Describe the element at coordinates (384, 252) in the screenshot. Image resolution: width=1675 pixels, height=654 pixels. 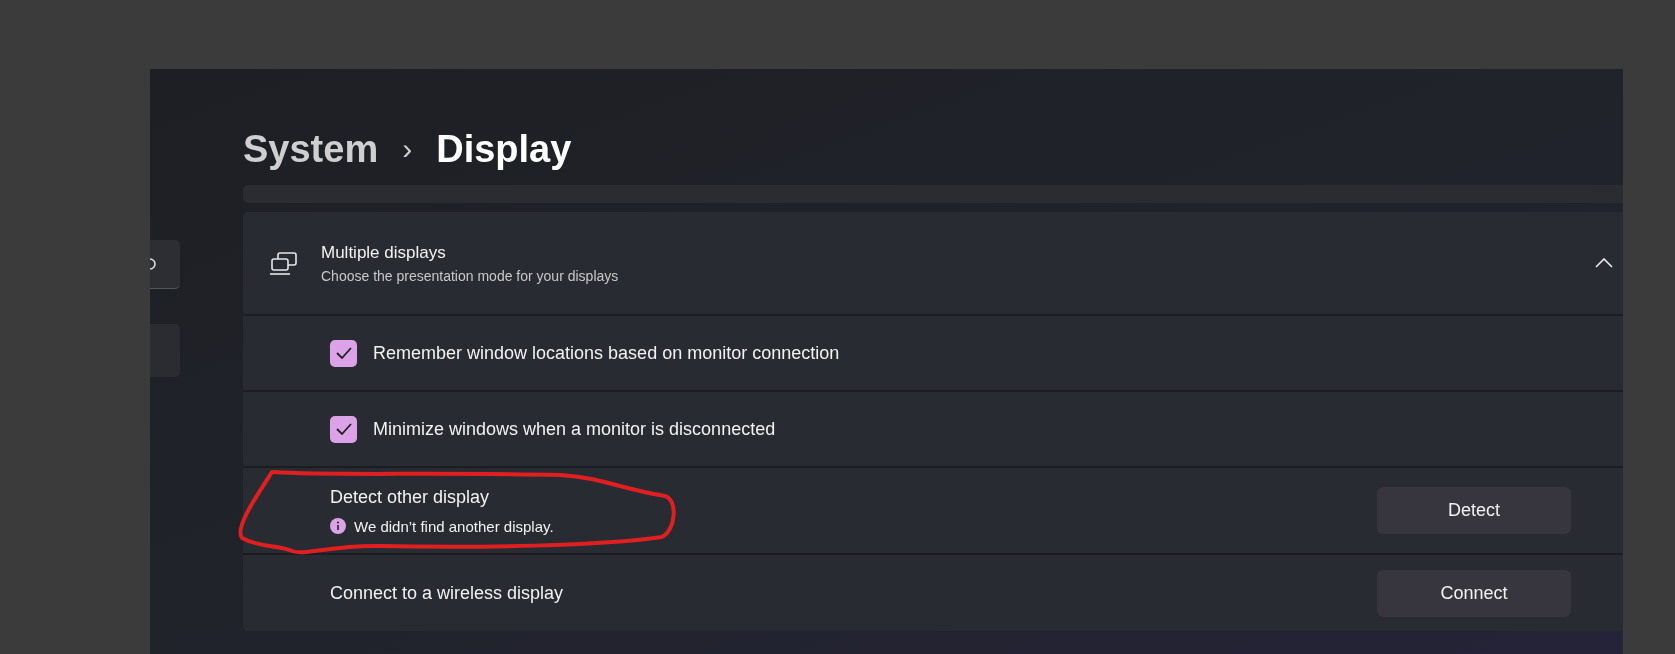
I see `section-title: Multiple displays` at that location.